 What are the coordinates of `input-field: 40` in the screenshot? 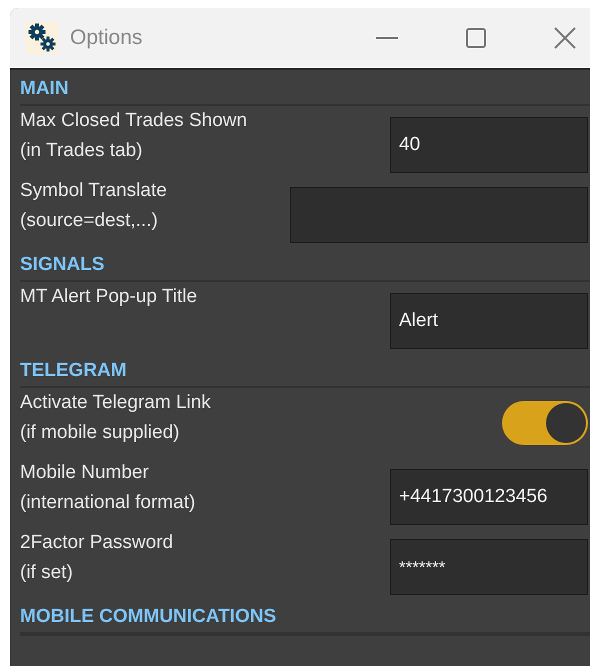 It's located at (489, 145).